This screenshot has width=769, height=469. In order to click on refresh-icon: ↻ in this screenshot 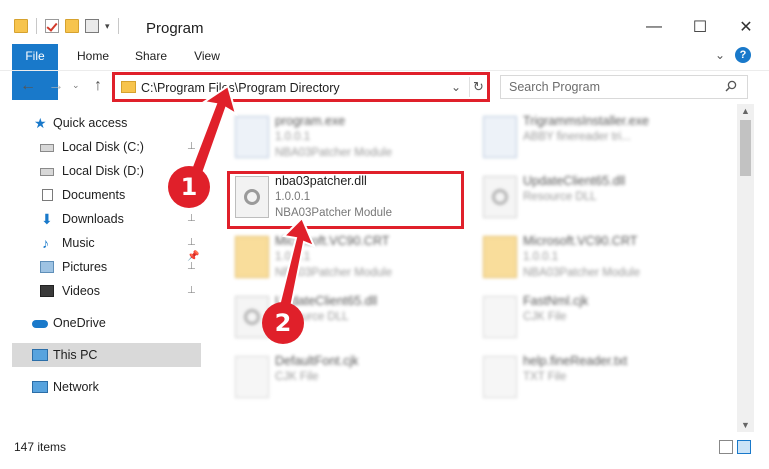, I will do `click(478, 87)`.